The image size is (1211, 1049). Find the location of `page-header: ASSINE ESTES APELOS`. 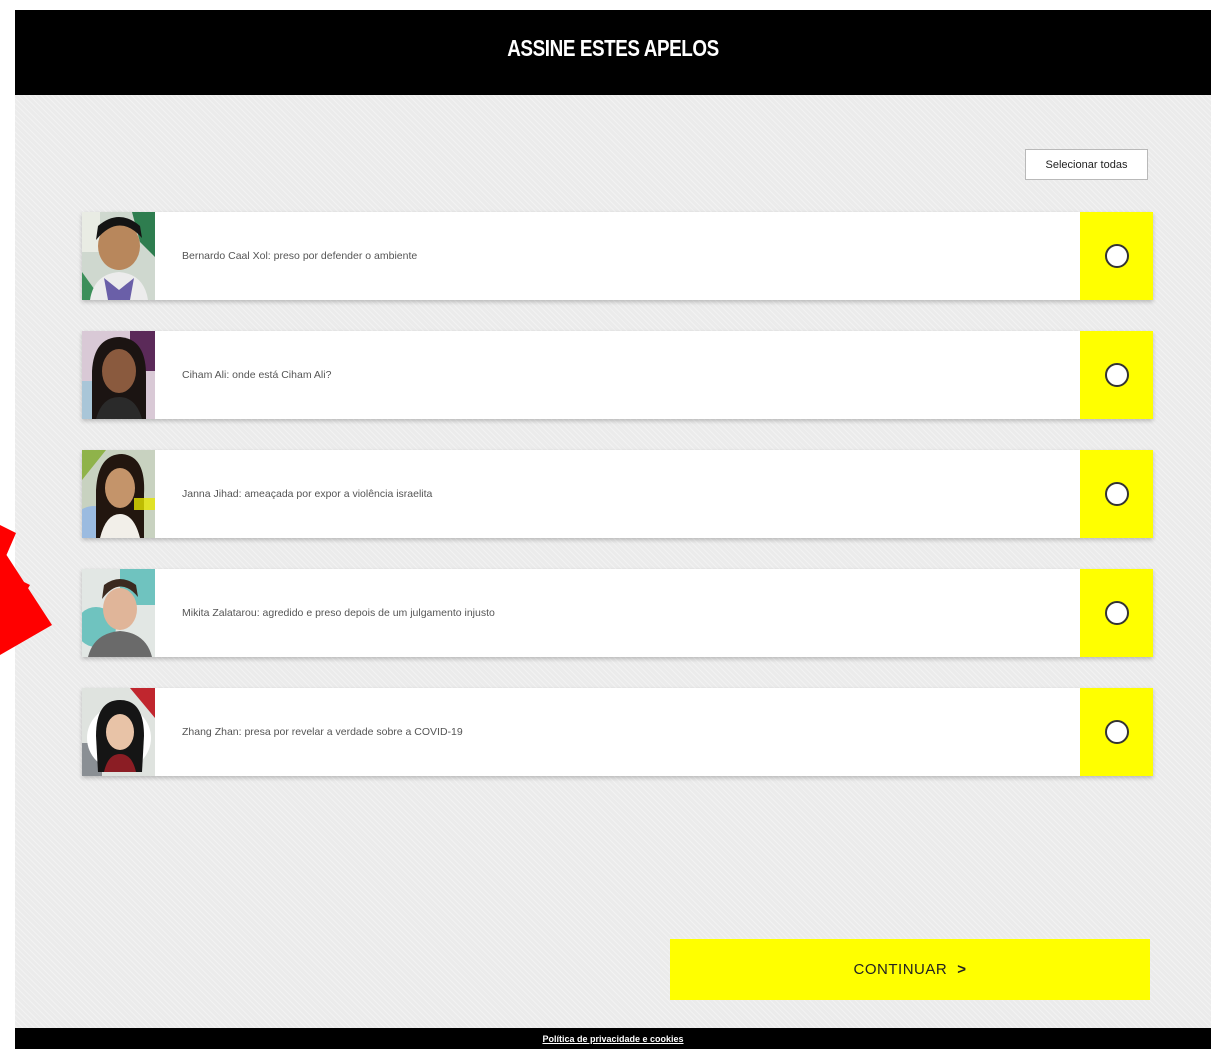

page-header: ASSINE ESTES APELOS is located at coordinates (613, 52).